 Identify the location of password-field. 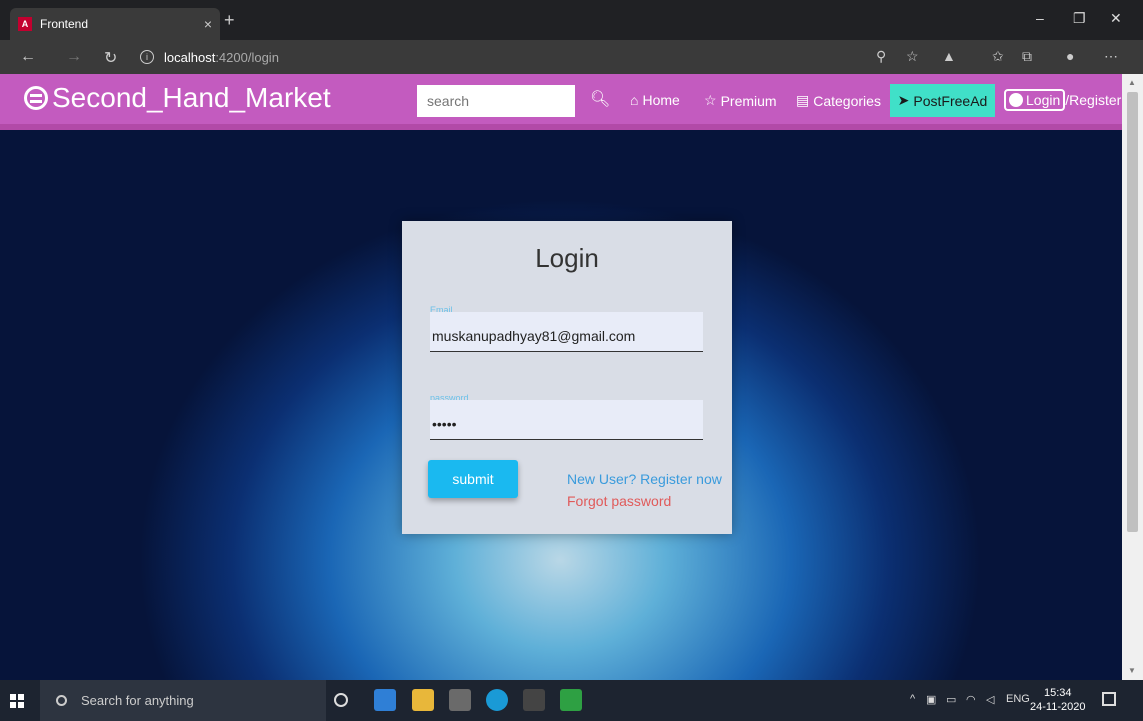
(566, 420).